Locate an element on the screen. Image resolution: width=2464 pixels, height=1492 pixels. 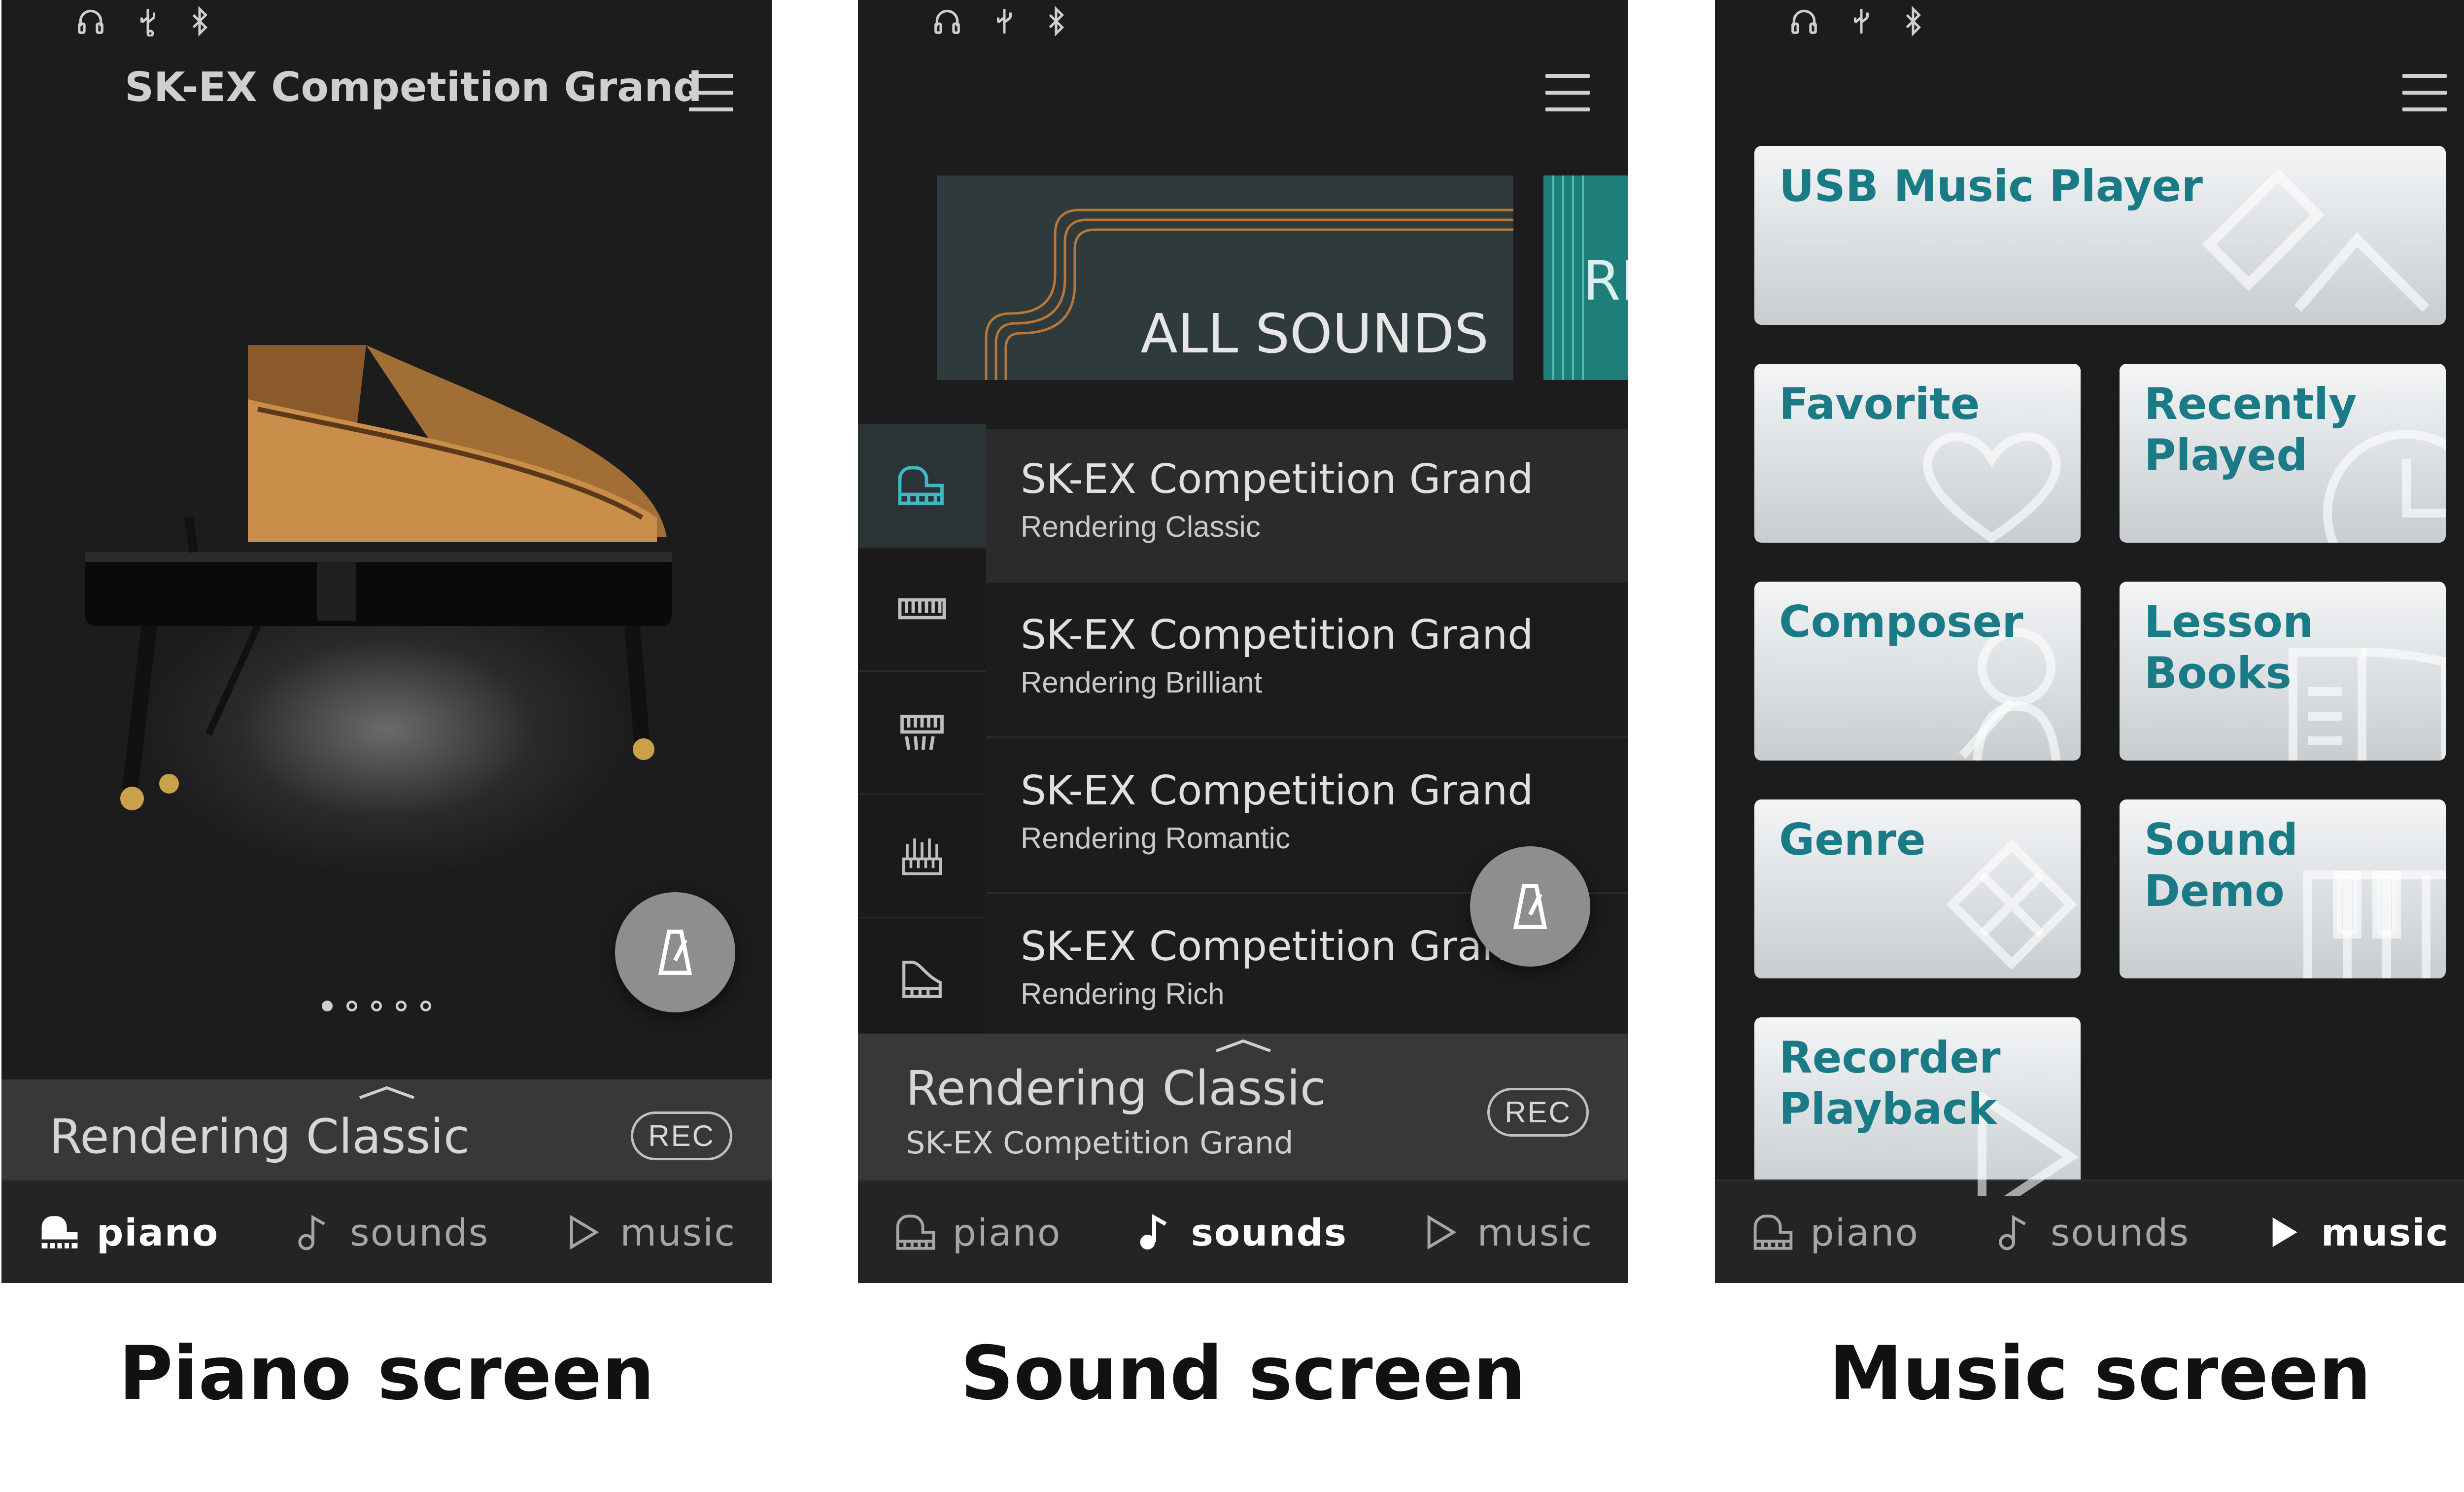
banner-label: ALL SOUNDS is located at coordinates (1314, 333).